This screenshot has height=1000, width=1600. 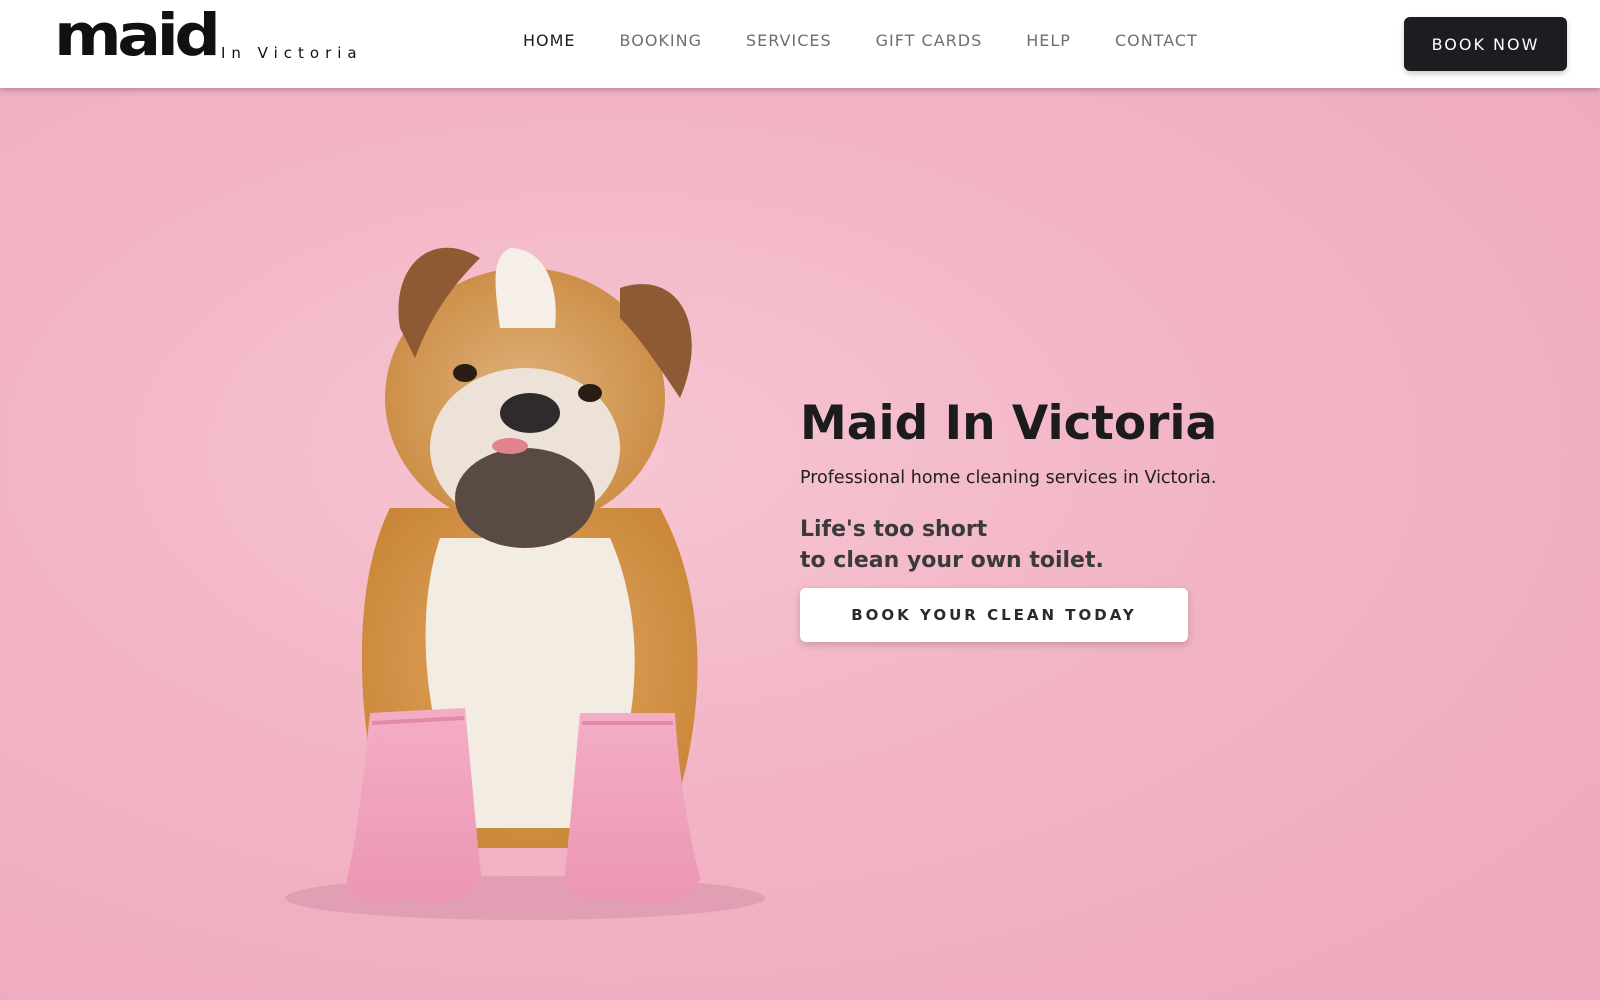 What do you see at coordinates (1485, 44) in the screenshot?
I see `book-now-button: BOOK NOW` at bounding box center [1485, 44].